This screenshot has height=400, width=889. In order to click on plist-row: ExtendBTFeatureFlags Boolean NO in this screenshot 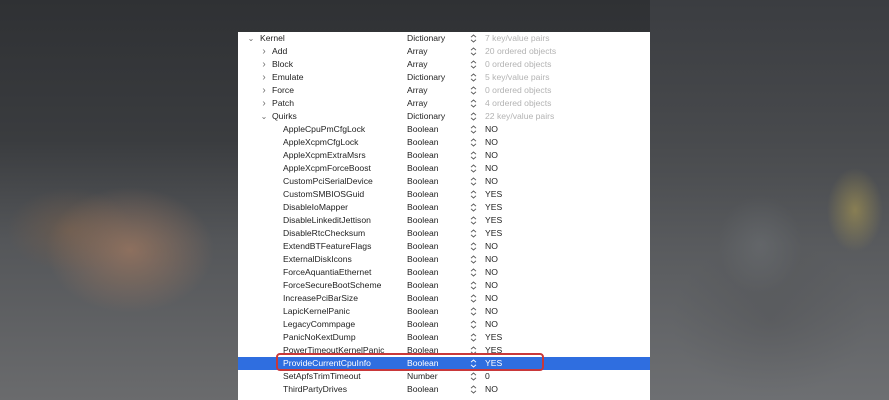, I will do `click(444, 246)`.